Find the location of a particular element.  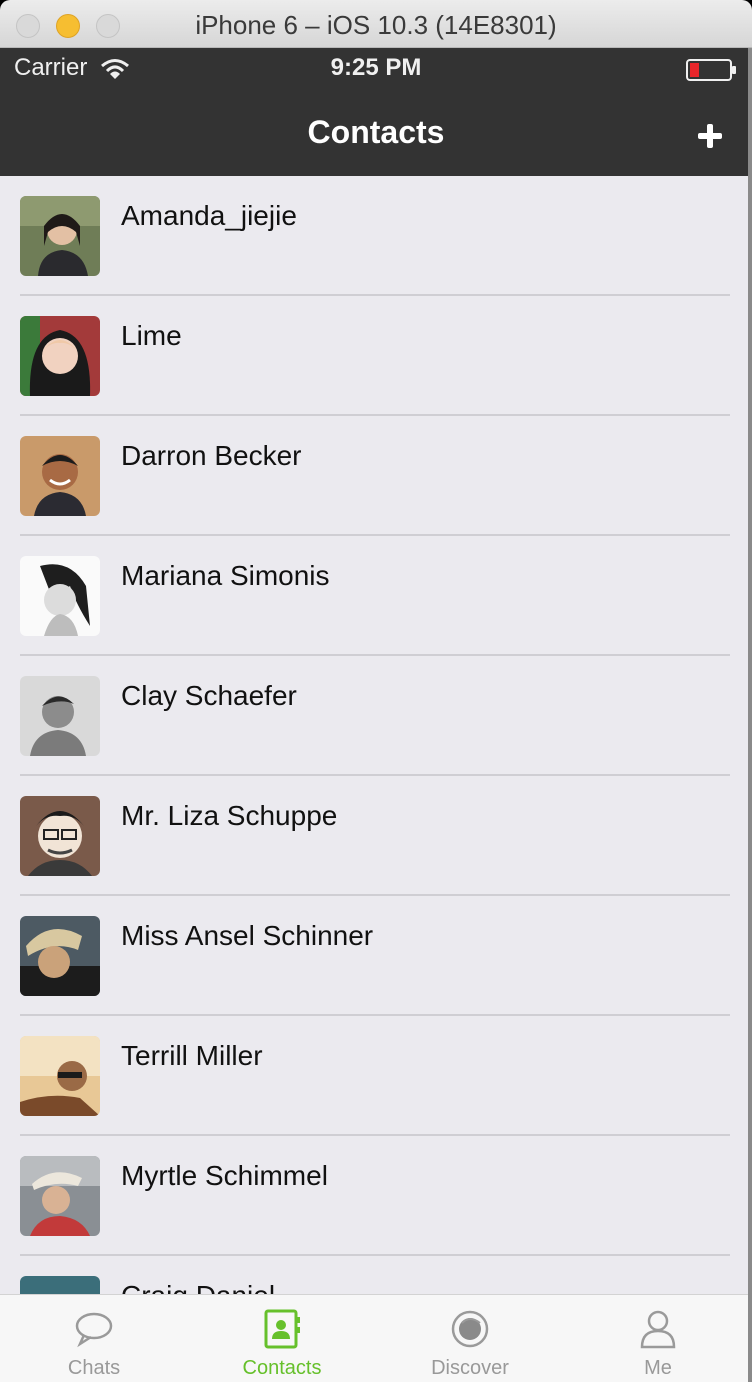

contacts-book-icon is located at coordinates (282, 1329).